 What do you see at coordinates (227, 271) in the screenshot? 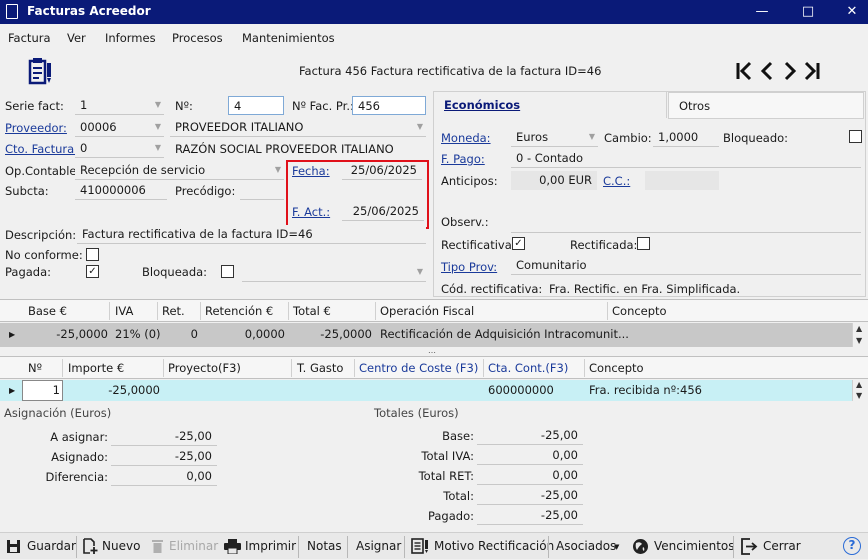
I see `bloqueada-checkbox` at bounding box center [227, 271].